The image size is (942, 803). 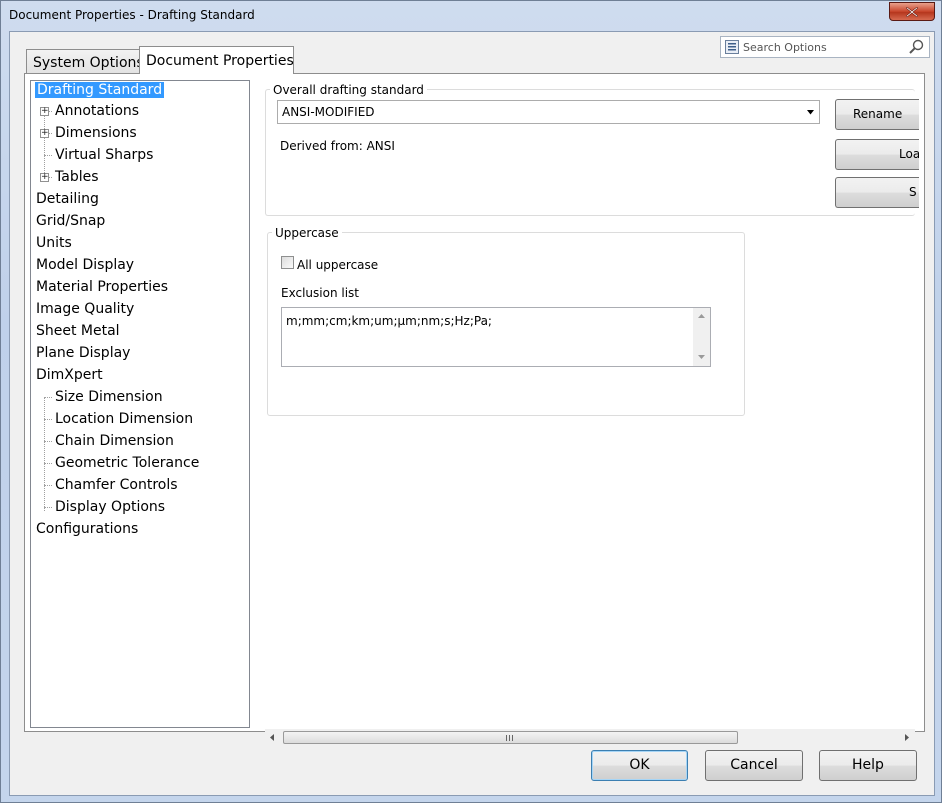 I want to click on tree-item-chamfer-controls: Chamfer Controls, so click(x=116, y=485).